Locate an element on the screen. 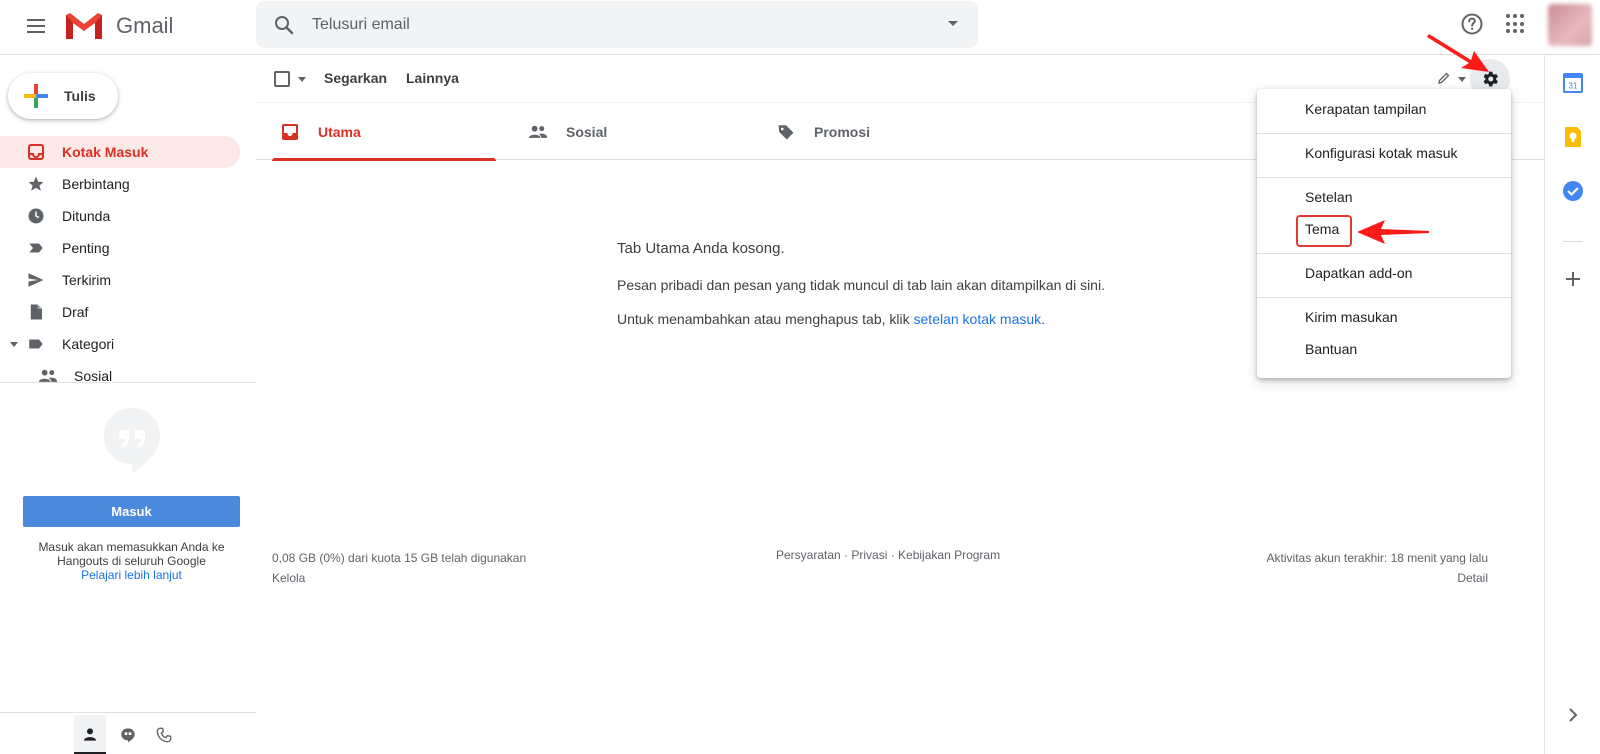 The height and width of the screenshot is (754, 1600). side-panel: 31 is located at coordinates (1572, 405).